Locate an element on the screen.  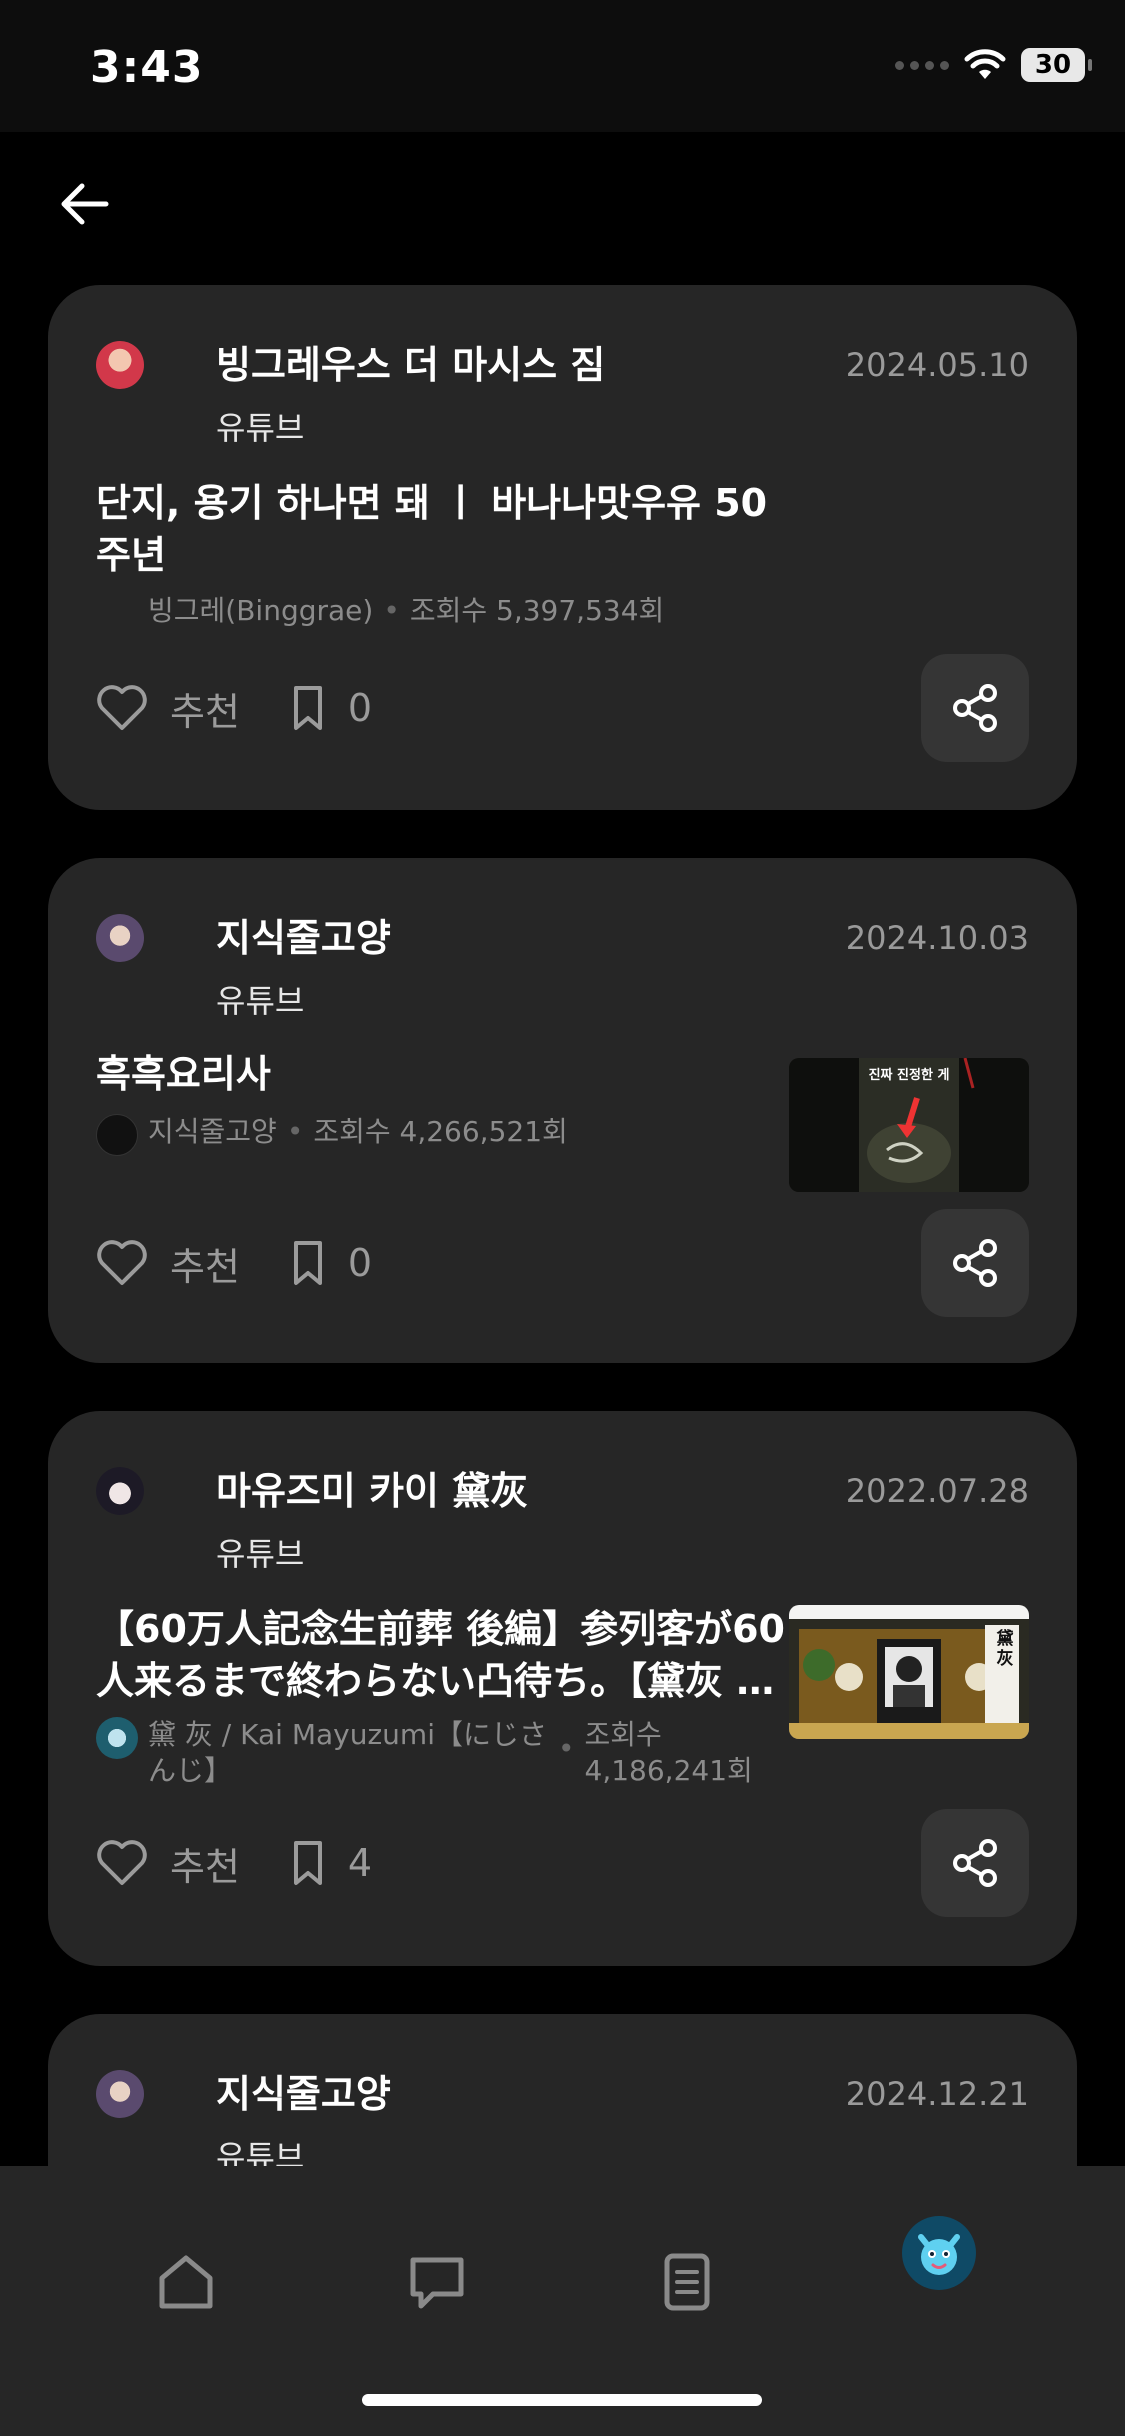
post-actions: 추천 4 is located at coordinates (234, 1863).